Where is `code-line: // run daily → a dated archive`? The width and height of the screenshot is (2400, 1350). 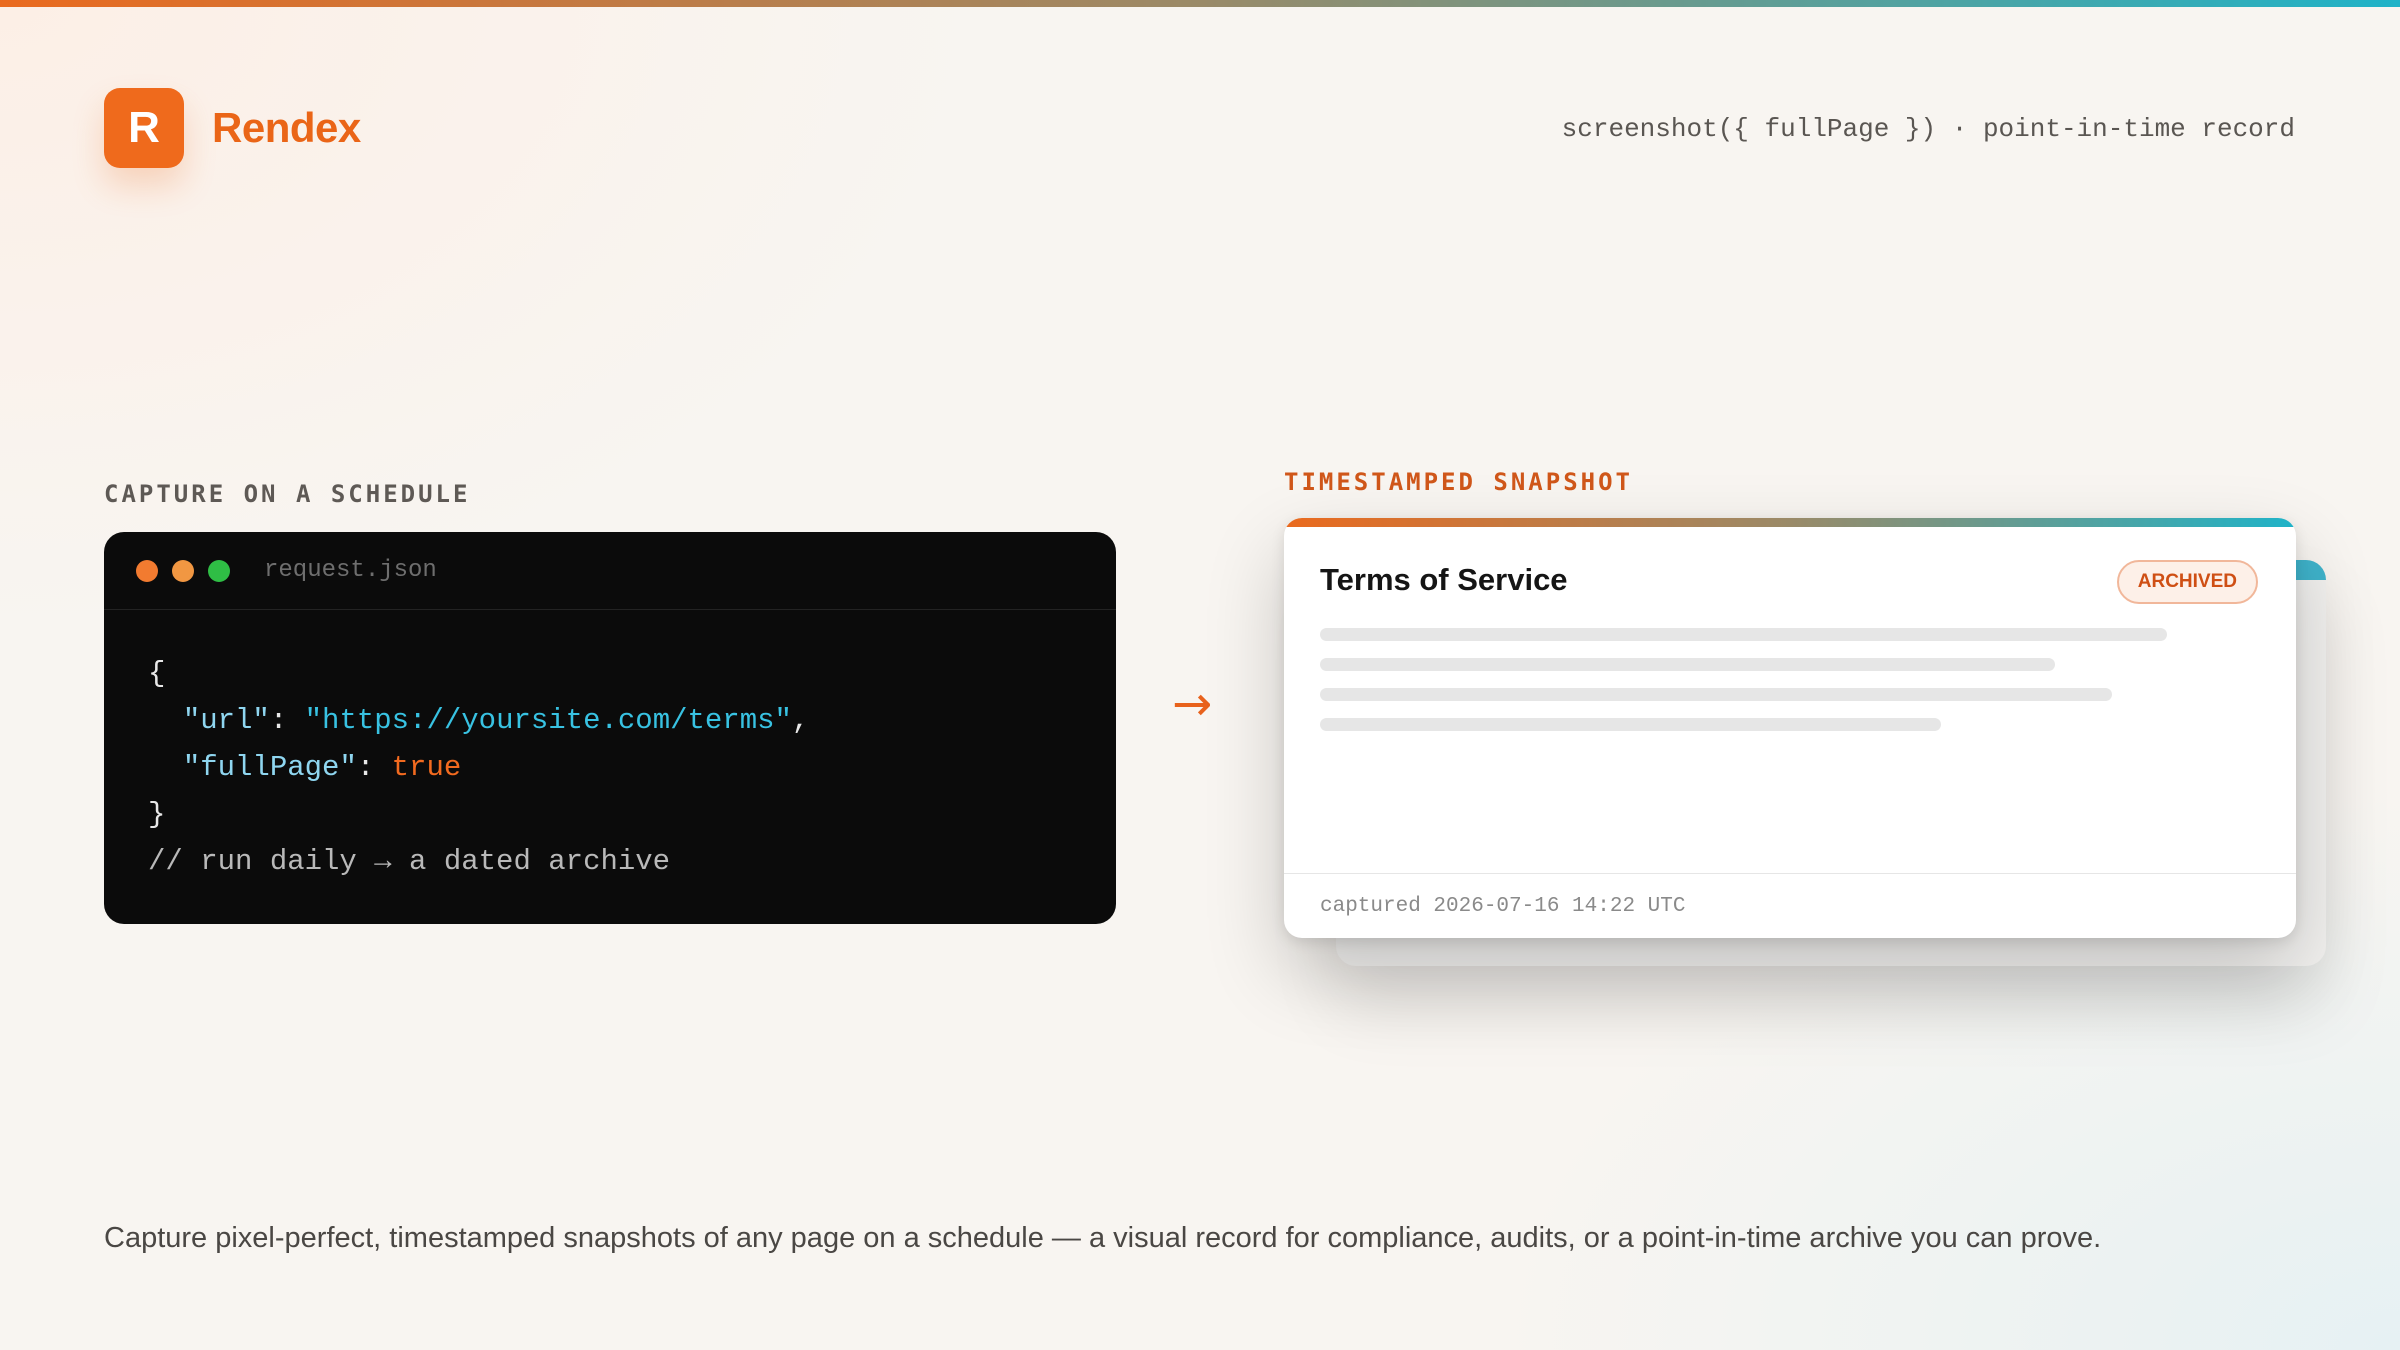
code-line: // run daily → a dated archive is located at coordinates (610, 861).